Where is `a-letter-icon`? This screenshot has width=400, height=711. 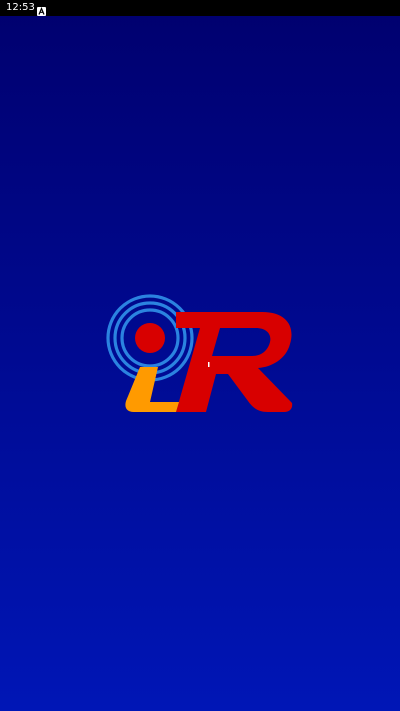
a-letter-icon is located at coordinates (41, 9).